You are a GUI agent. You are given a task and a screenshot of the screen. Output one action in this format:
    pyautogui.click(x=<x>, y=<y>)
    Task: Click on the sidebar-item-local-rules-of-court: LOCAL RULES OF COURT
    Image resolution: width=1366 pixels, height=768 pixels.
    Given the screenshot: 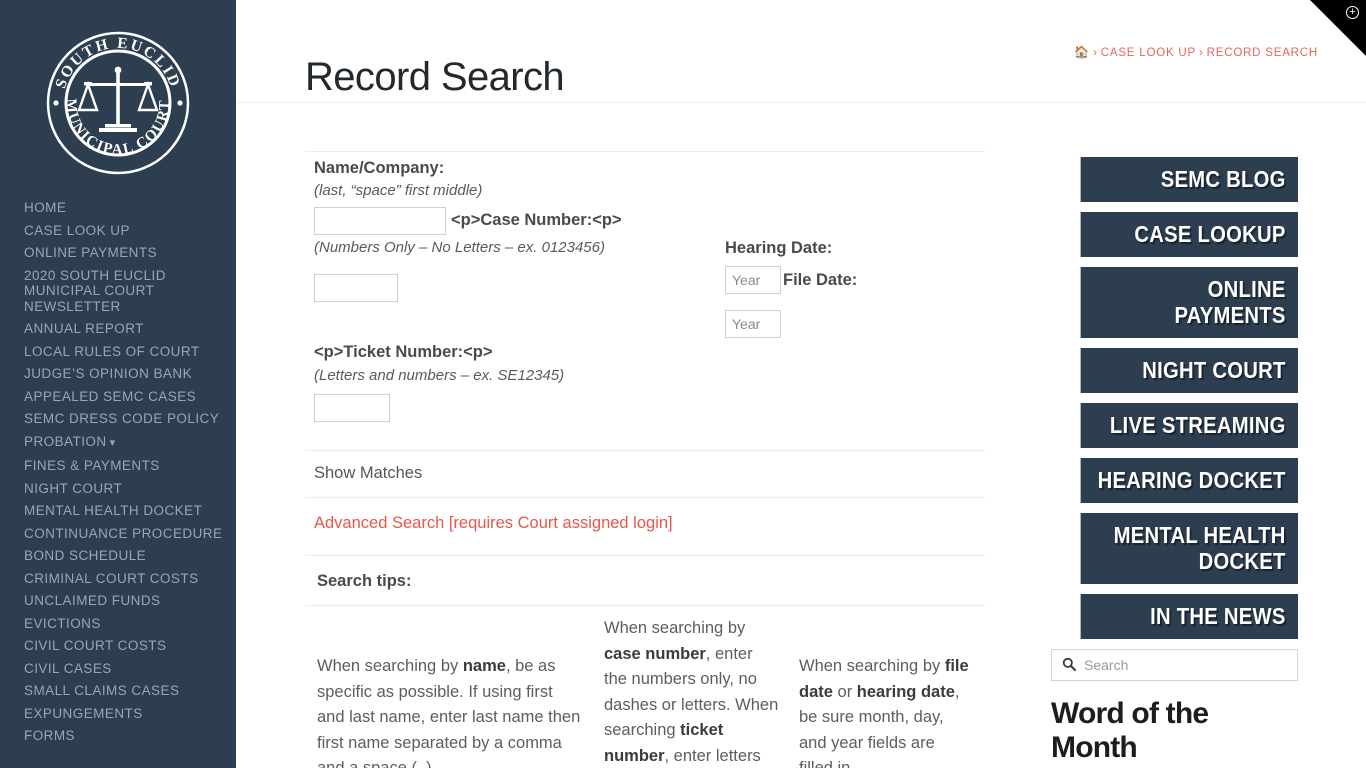 What is the action you would take?
    pyautogui.click(x=124, y=352)
    